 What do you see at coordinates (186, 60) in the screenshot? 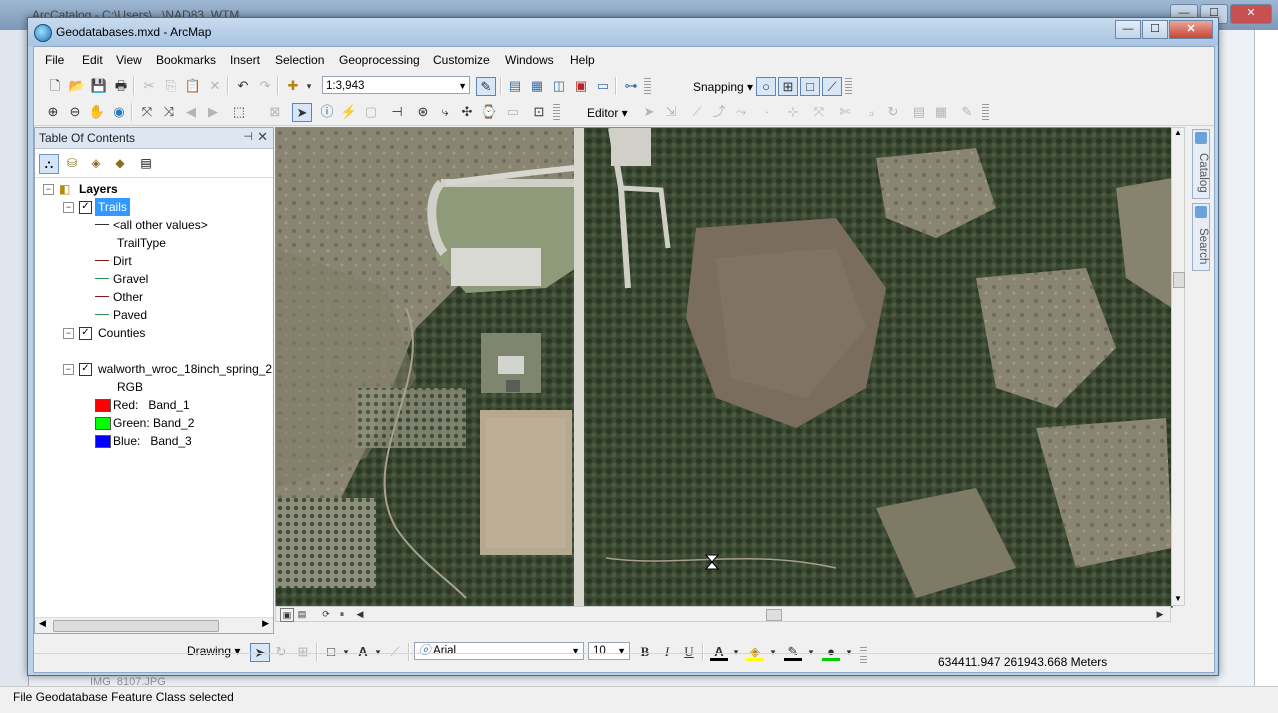
I see `menu-bookmarks: Bookmarks` at bounding box center [186, 60].